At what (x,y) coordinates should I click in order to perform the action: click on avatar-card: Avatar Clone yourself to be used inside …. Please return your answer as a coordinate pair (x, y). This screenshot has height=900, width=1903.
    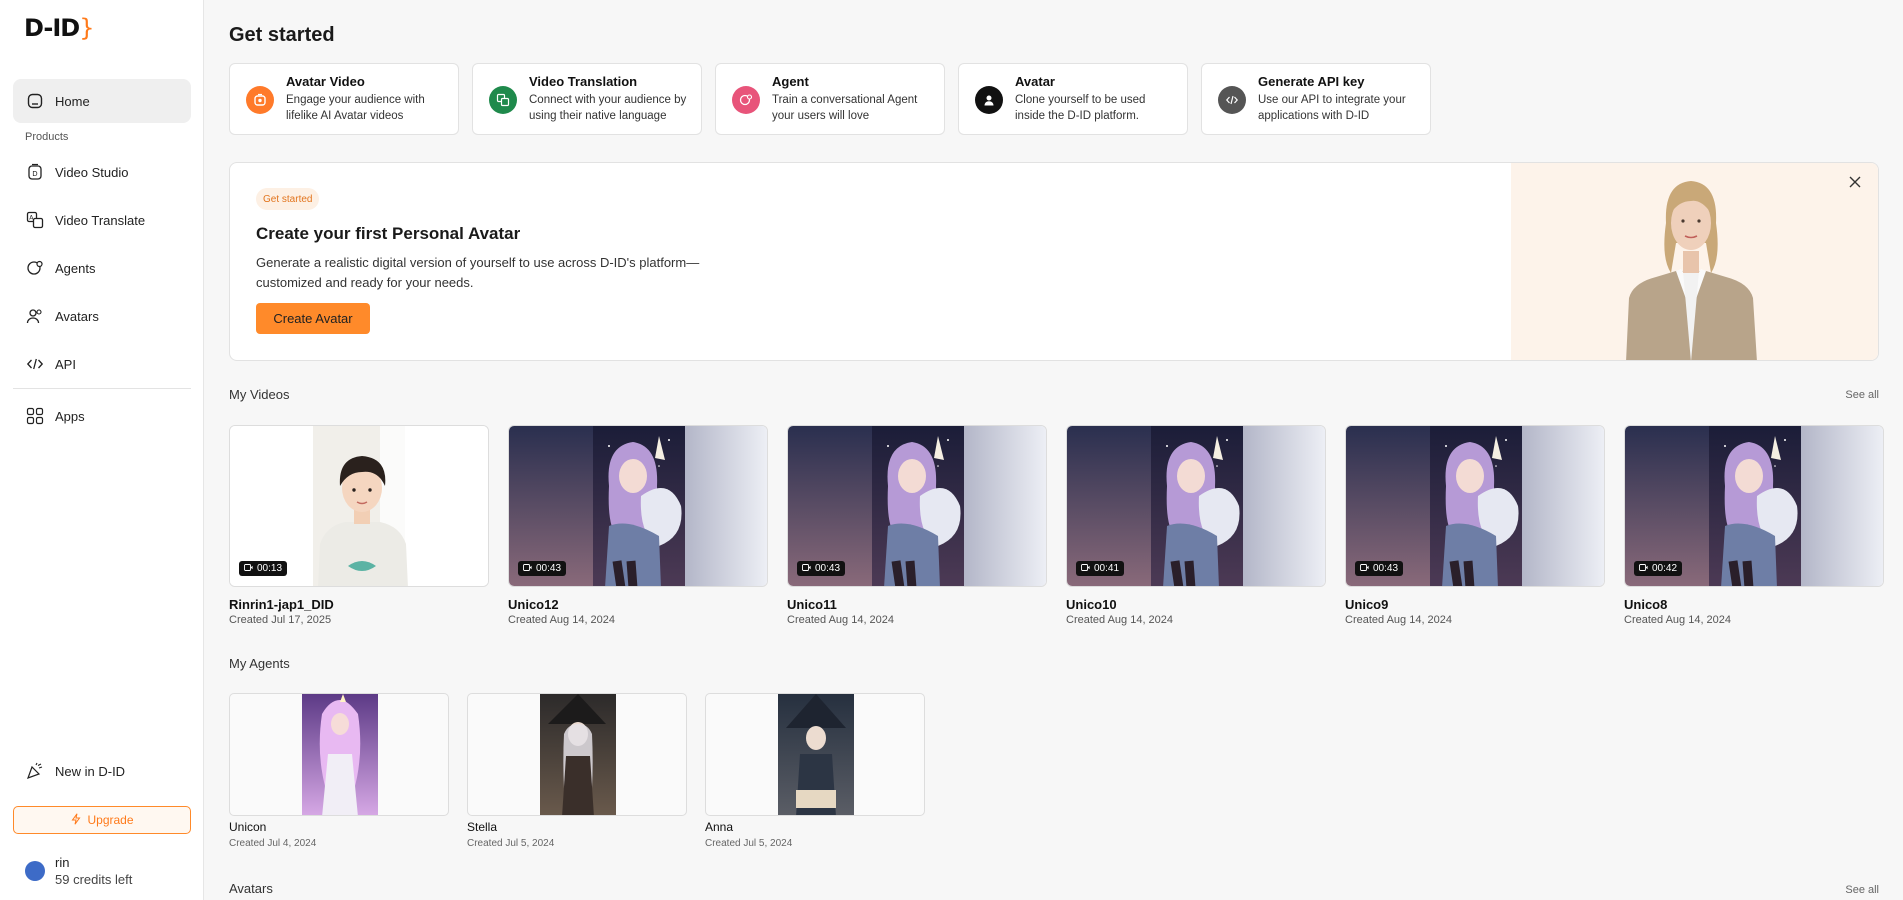
    Looking at the image, I should click on (1073, 99).